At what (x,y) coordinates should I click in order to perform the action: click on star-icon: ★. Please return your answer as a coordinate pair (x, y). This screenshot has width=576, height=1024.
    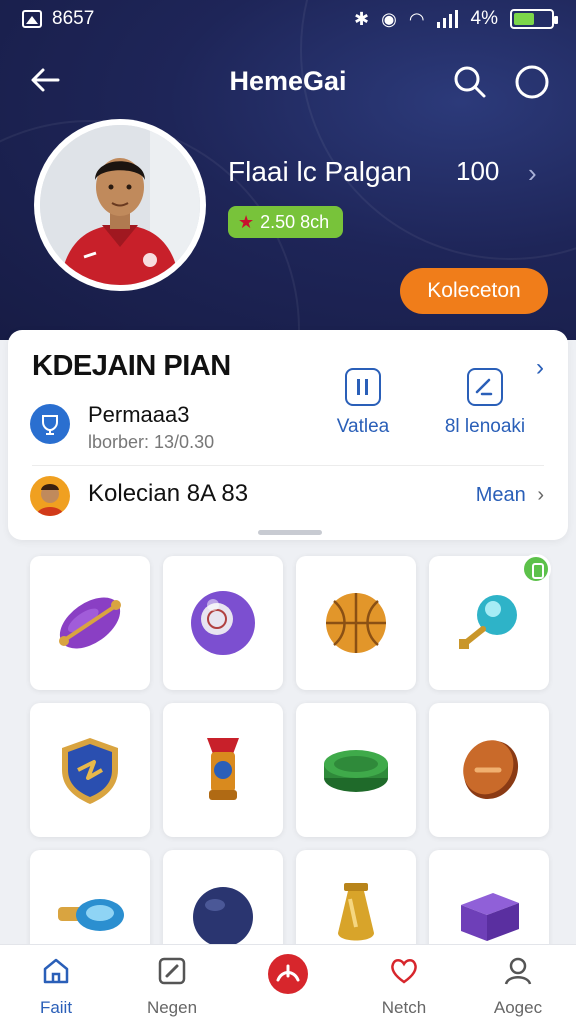
    Looking at the image, I should click on (246, 221).